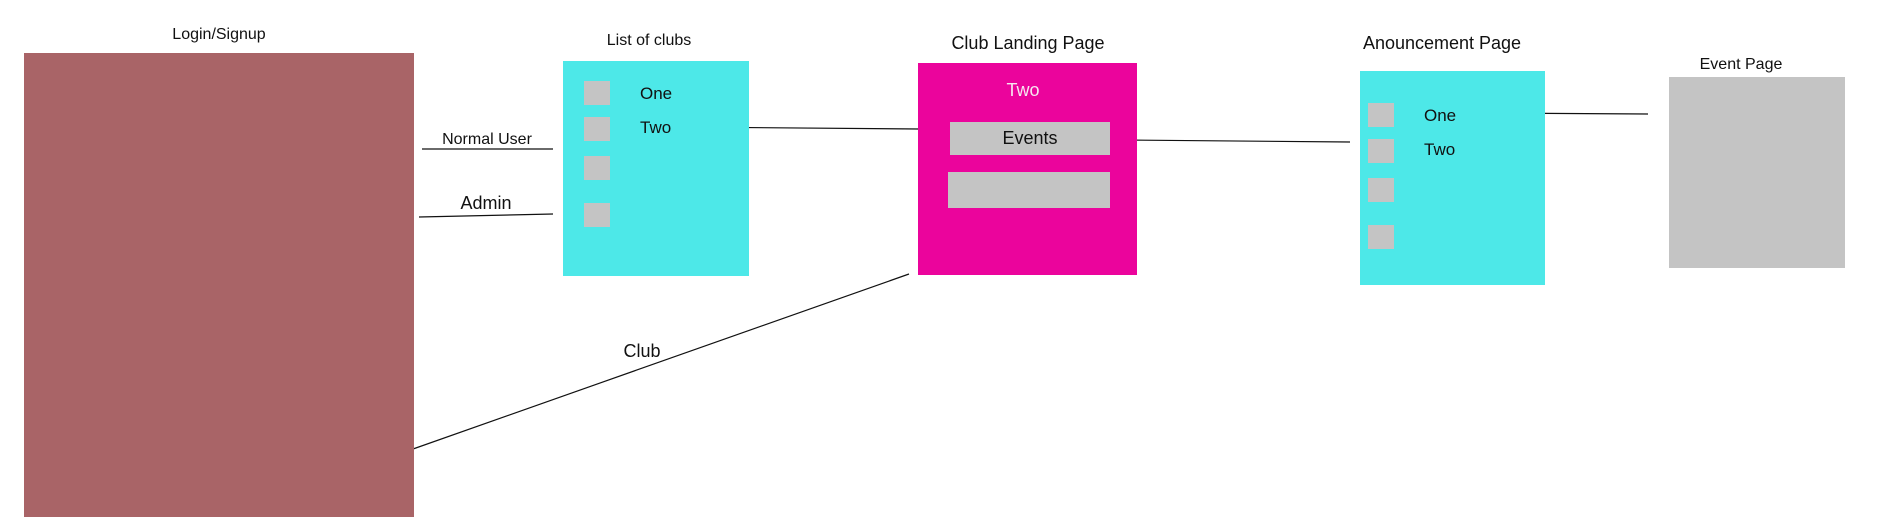 The height and width of the screenshot is (532, 1880). I want to click on announcement-title: Anouncement Page, so click(1442, 43).